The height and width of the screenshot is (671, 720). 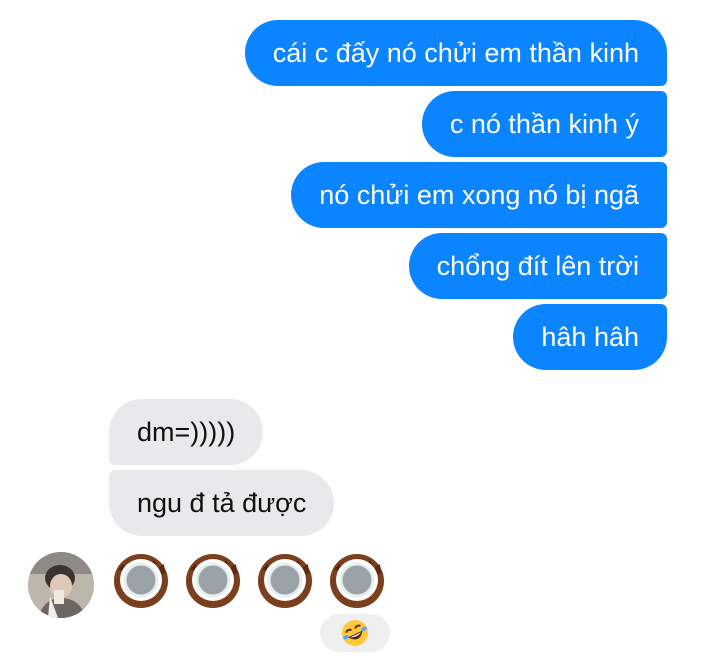 I want to click on sent-message: hâh hâh, so click(x=590, y=337).